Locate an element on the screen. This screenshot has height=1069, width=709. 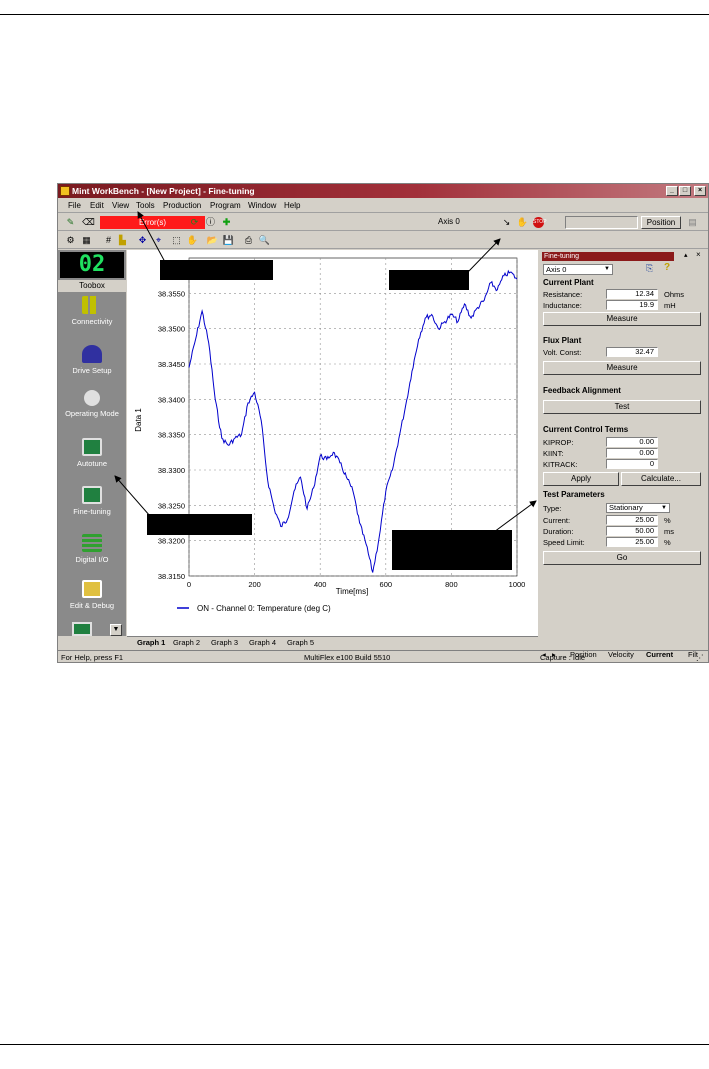
control-terms-heading: Current Control Terms is located at coordinates (586, 429).